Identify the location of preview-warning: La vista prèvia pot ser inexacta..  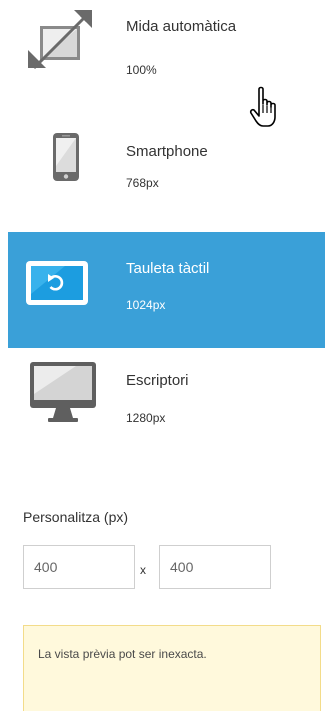
(172, 668).